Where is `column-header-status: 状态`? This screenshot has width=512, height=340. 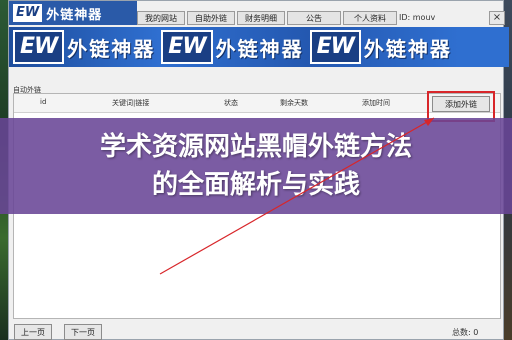
column-header-status: 状态 is located at coordinates (231, 103).